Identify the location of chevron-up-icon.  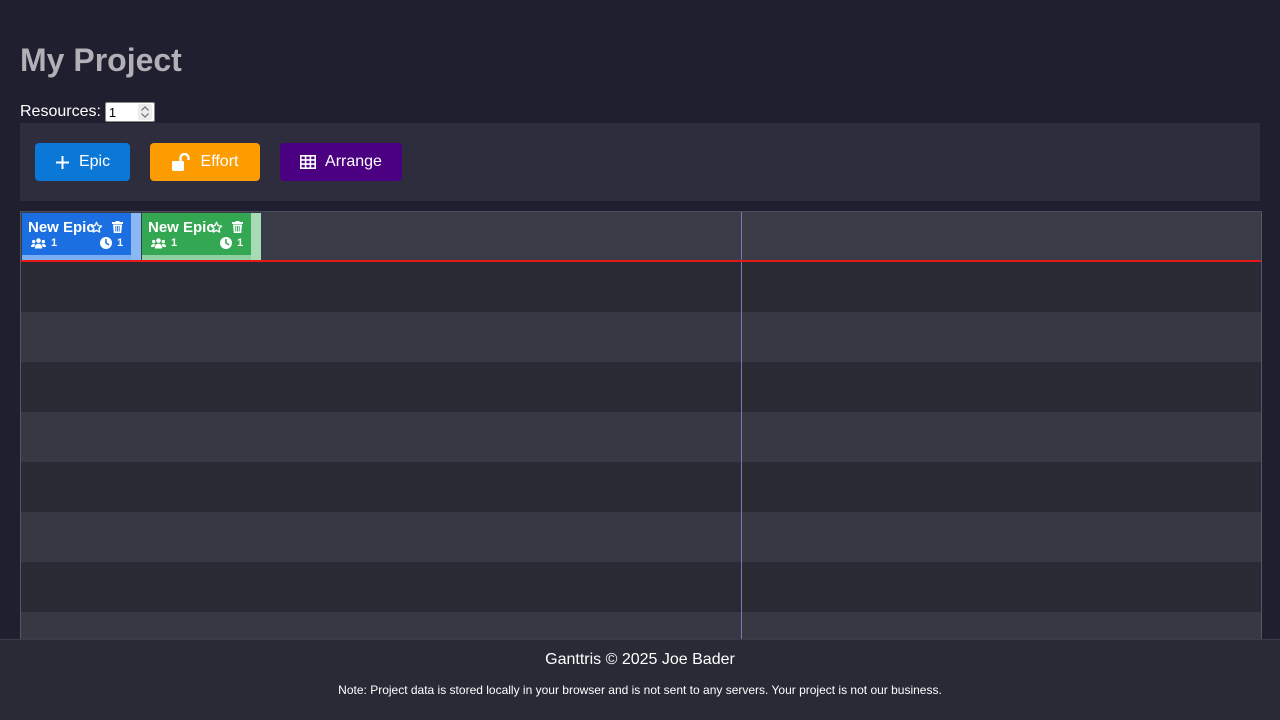
(144, 108).